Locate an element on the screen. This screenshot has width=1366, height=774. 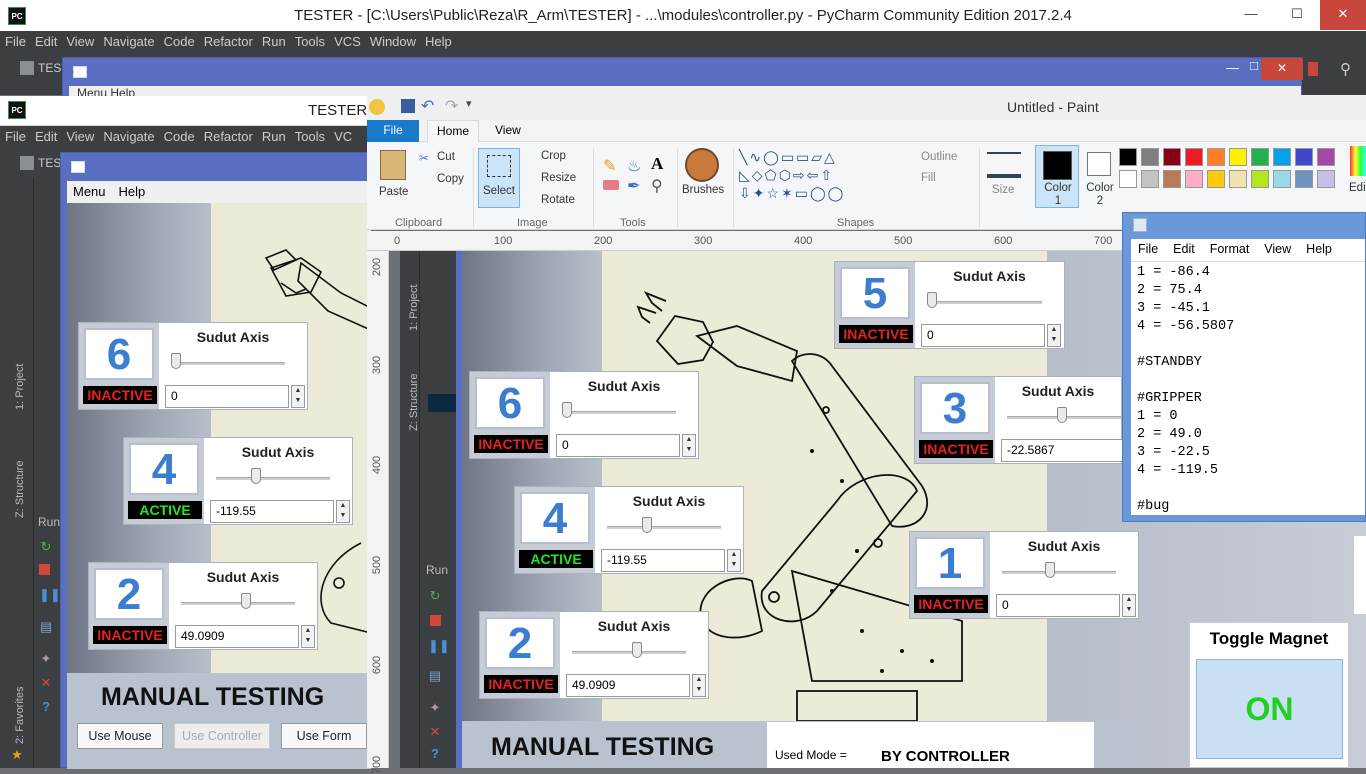
outline-button: Outline is located at coordinates (939, 157).